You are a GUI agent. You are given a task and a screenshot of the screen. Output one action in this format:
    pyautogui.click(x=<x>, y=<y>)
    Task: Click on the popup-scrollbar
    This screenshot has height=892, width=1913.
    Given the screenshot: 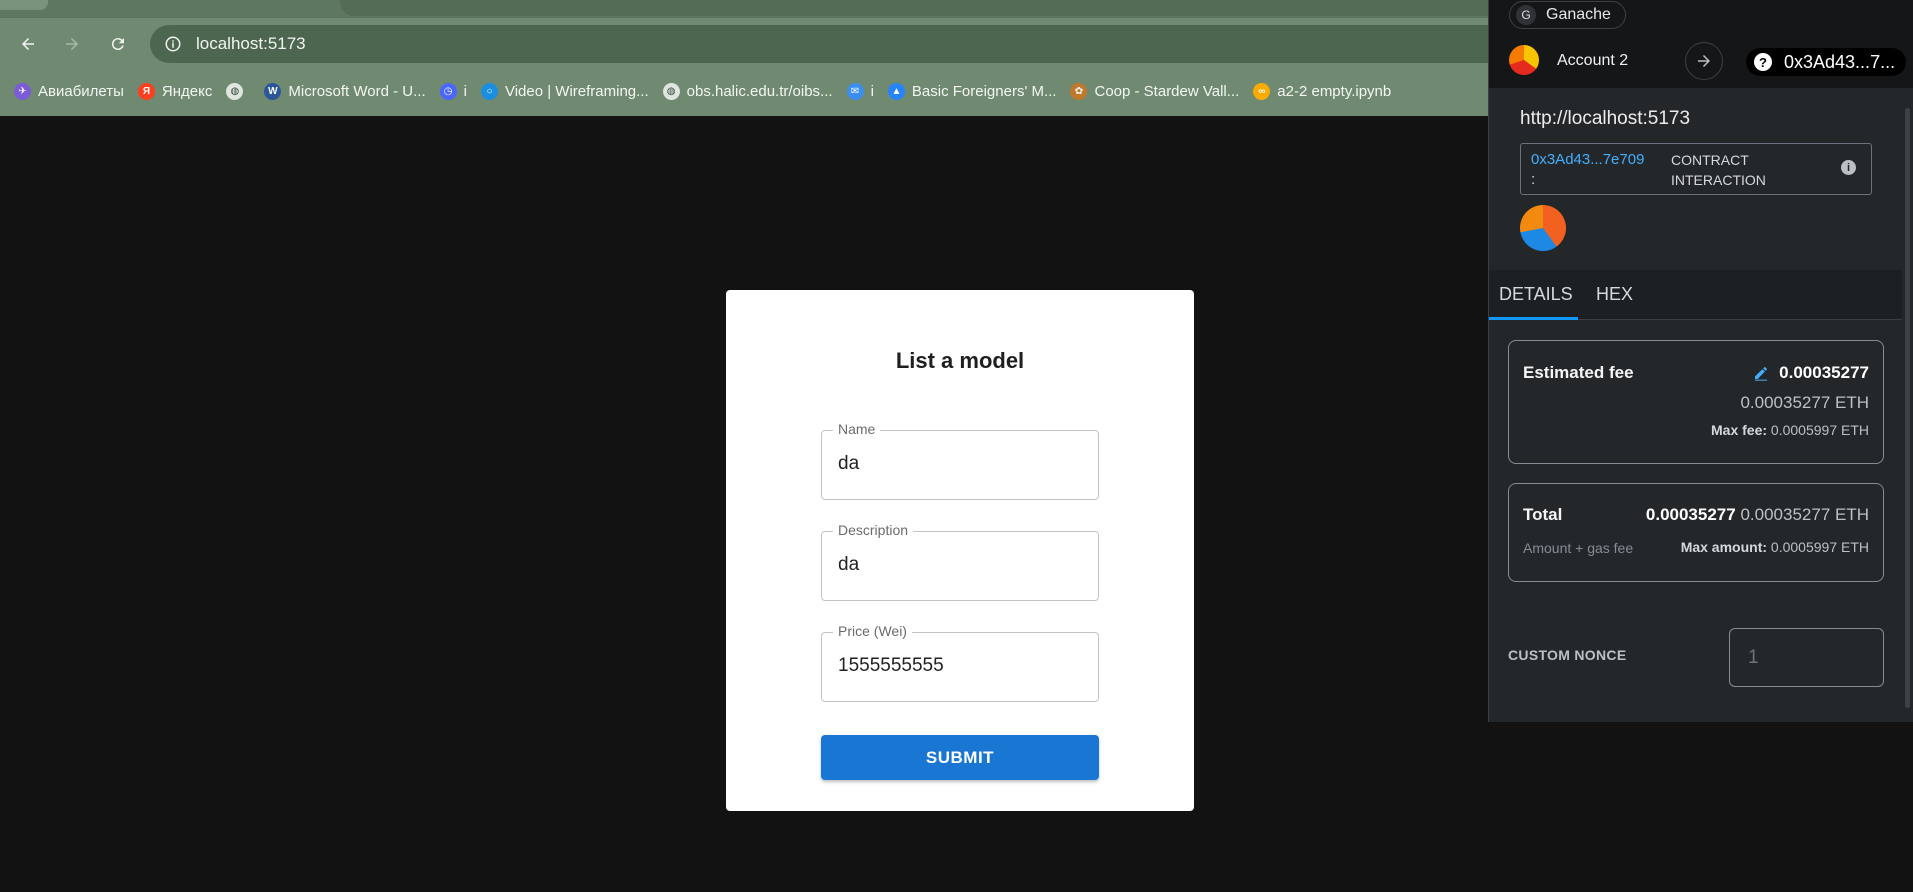 What is the action you would take?
    pyautogui.click(x=1907, y=405)
    